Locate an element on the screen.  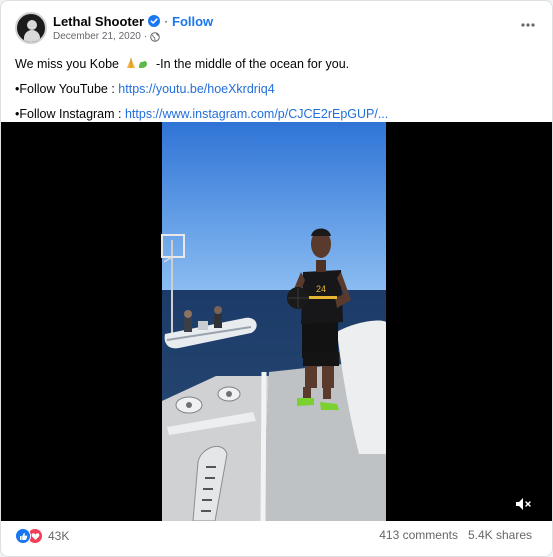
engagement-counts: 413 comments 5.4K shares is located at coordinates (455, 535).